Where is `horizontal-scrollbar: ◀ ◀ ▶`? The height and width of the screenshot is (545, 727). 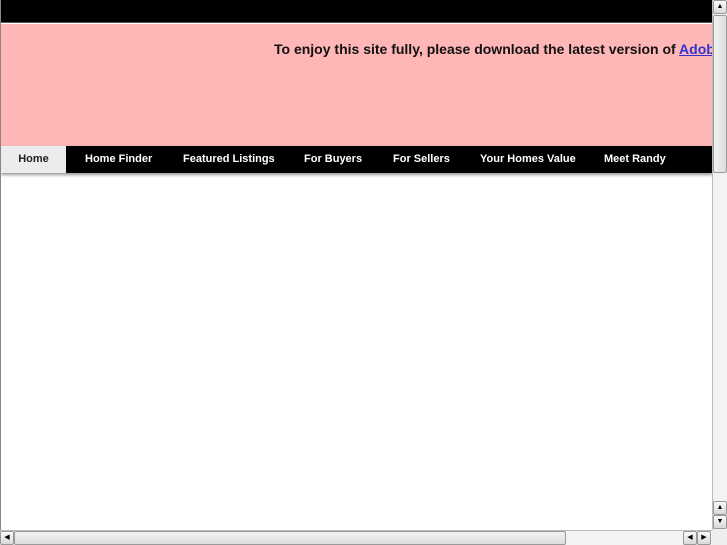
horizontal-scrollbar: ◀ ◀ ▶ is located at coordinates (356, 537).